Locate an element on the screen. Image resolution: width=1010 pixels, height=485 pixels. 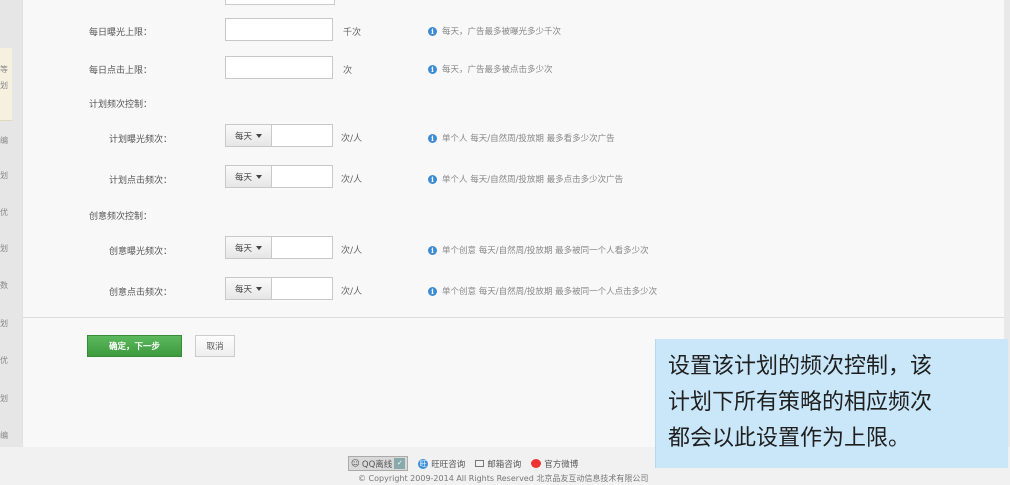
plan-click-period-select: 每天 is located at coordinates (248, 176).